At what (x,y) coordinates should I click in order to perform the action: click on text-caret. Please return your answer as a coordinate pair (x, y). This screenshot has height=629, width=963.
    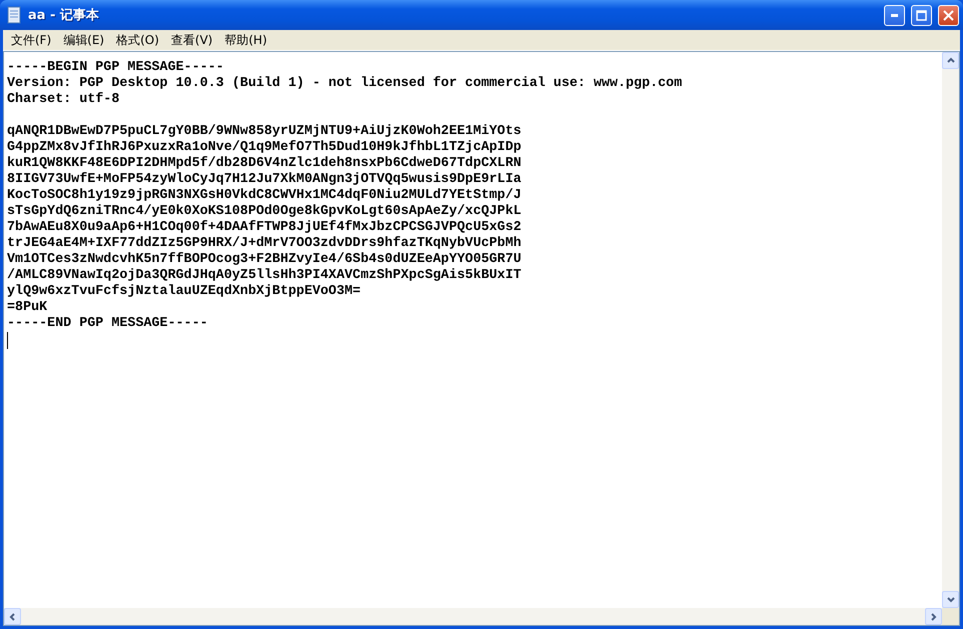
    Looking at the image, I should click on (7, 340).